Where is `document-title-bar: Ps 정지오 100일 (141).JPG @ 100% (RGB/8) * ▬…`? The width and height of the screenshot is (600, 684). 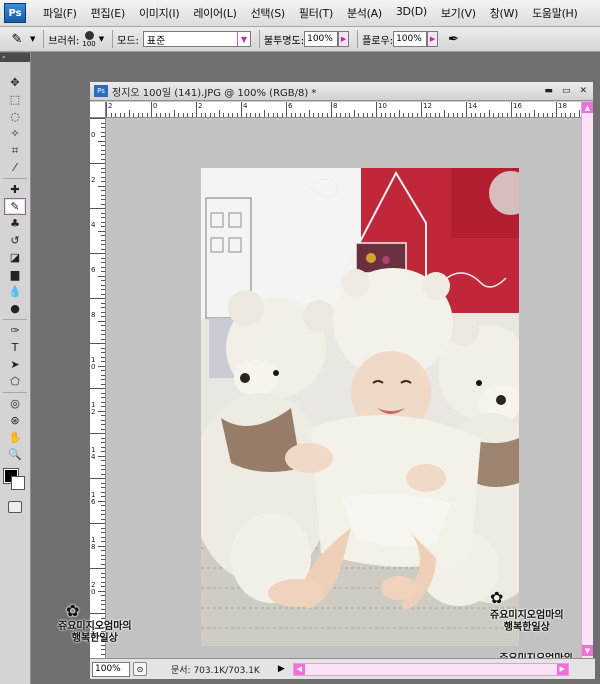
document-title-bar: Ps 정지오 100일 (141).JPG @ 100% (RGB/8) * ▬… is located at coordinates (341, 91).